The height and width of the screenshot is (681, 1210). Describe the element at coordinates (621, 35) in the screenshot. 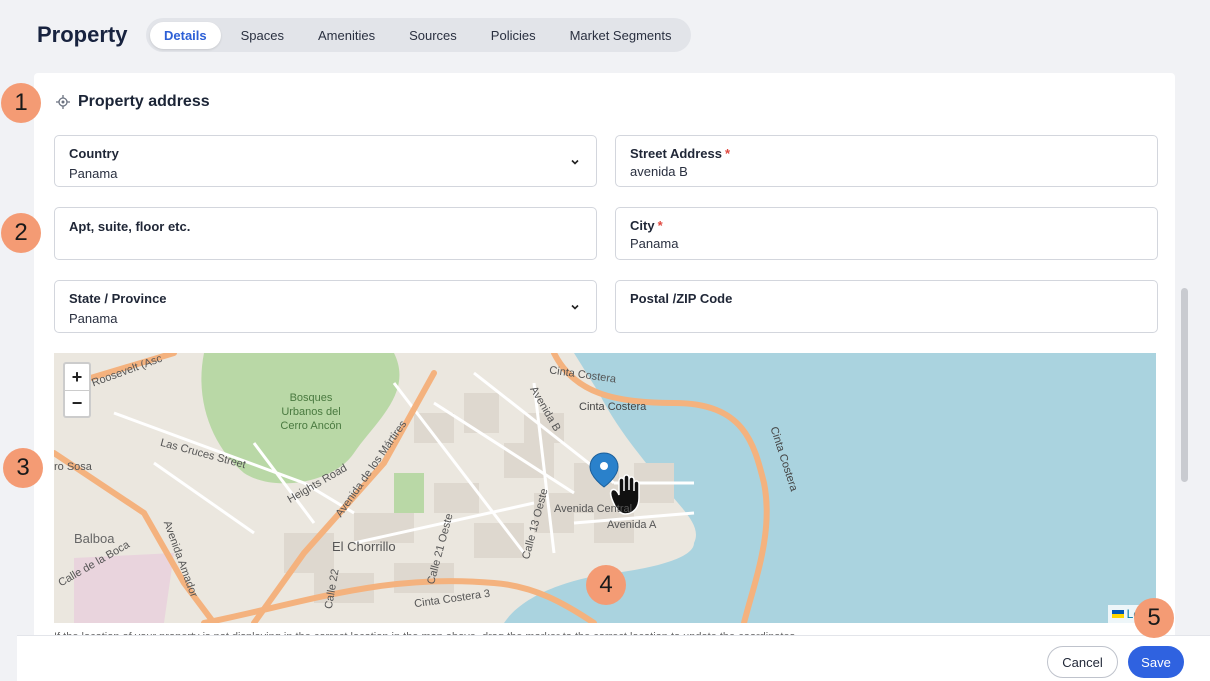

I see `tab-market-segments: Market Segments` at that location.